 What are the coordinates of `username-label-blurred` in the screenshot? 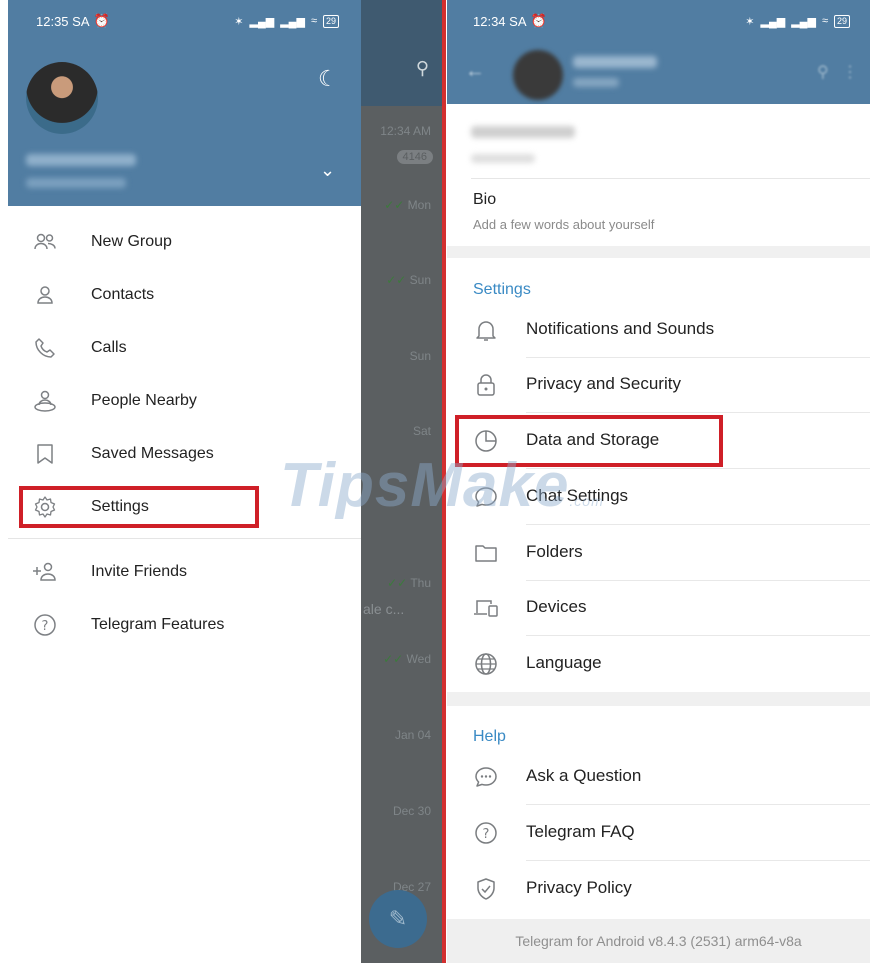 It's located at (503, 158).